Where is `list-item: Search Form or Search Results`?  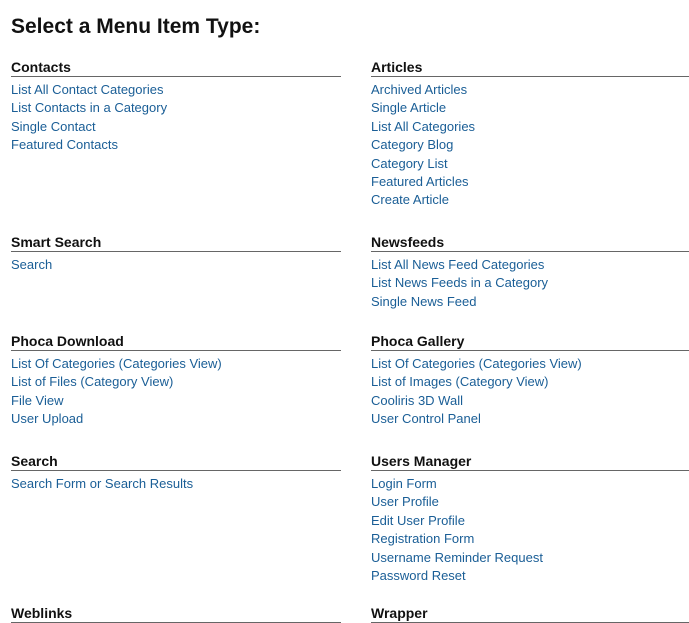 list-item: Search Form or Search Results is located at coordinates (176, 484).